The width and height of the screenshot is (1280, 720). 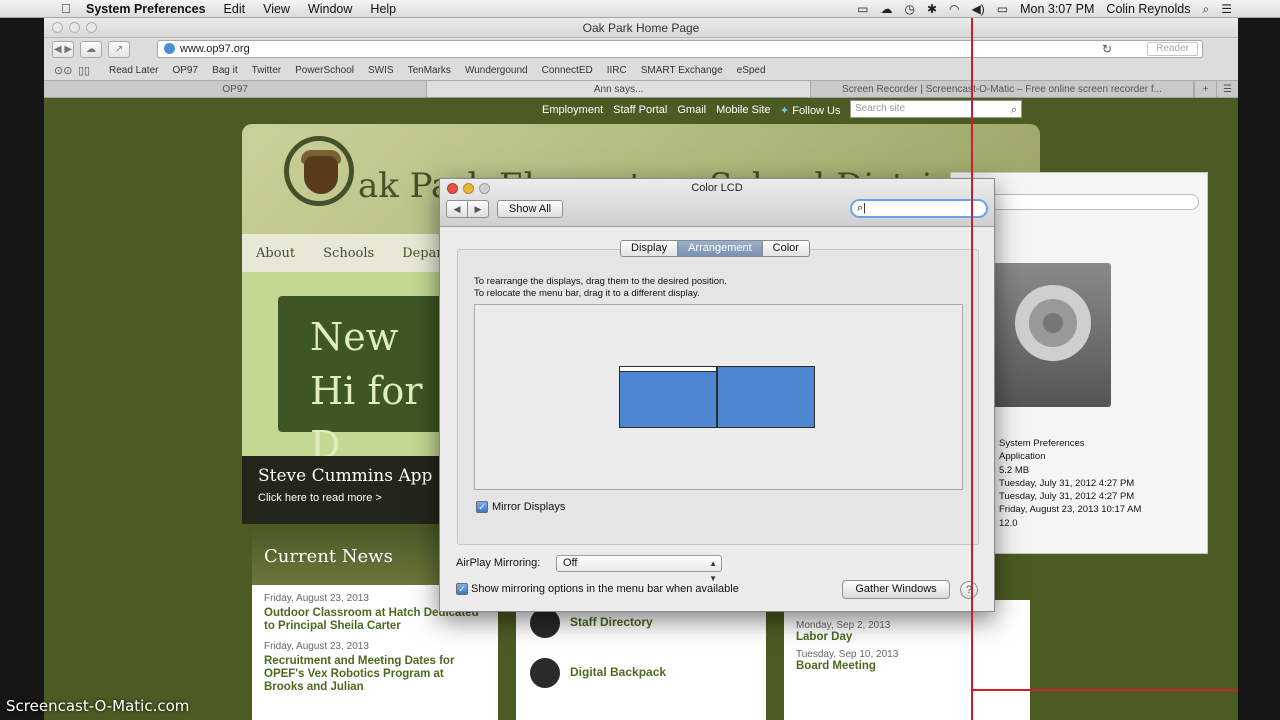 What do you see at coordinates (225, 70) in the screenshot?
I see `bookmark-item: Bag it` at bounding box center [225, 70].